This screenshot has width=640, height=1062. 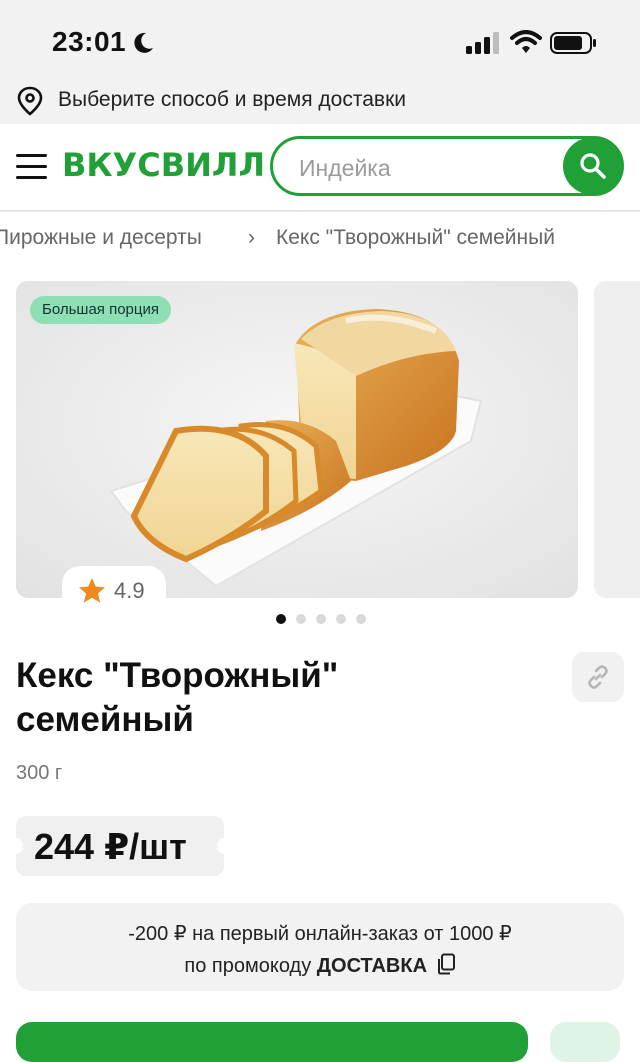 What do you see at coordinates (415, 237) in the screenshot?
I see `breadcrumb-current: Кекс "Творожный" семейный` at bounding box center [415, 237].